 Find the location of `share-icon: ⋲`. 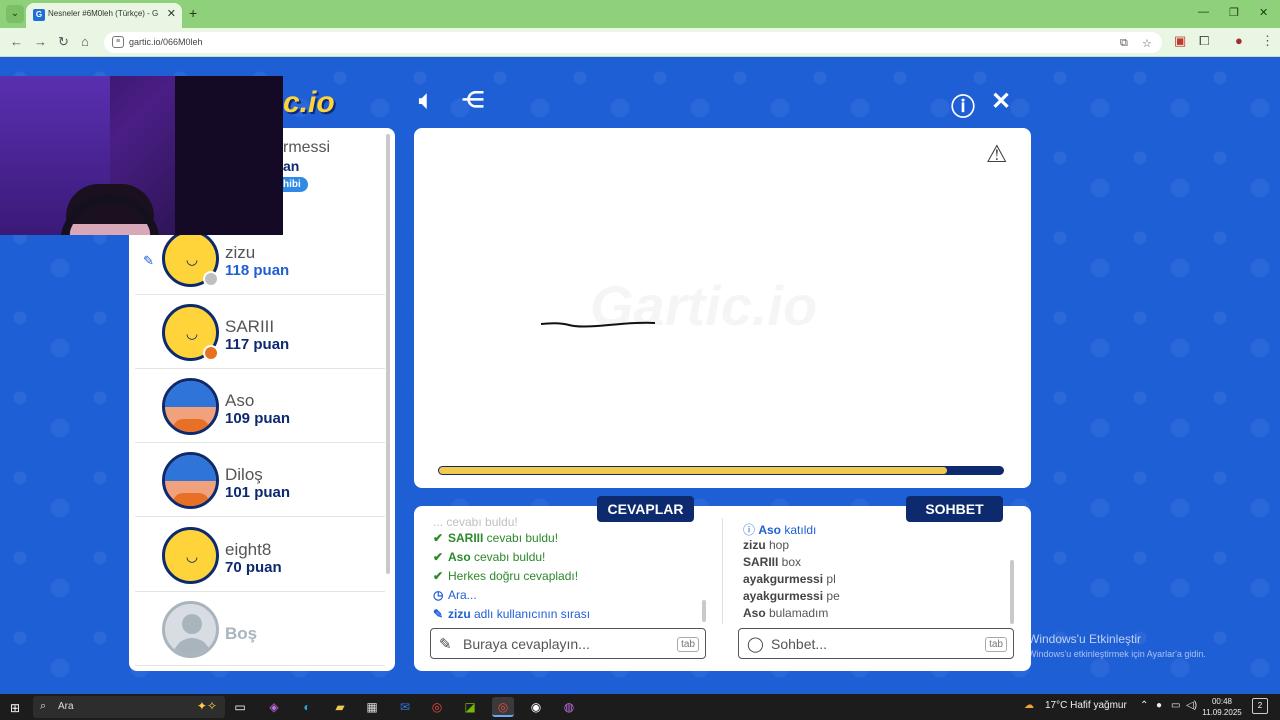

share-icon: ⋲ is located at coordinates (473, 100).